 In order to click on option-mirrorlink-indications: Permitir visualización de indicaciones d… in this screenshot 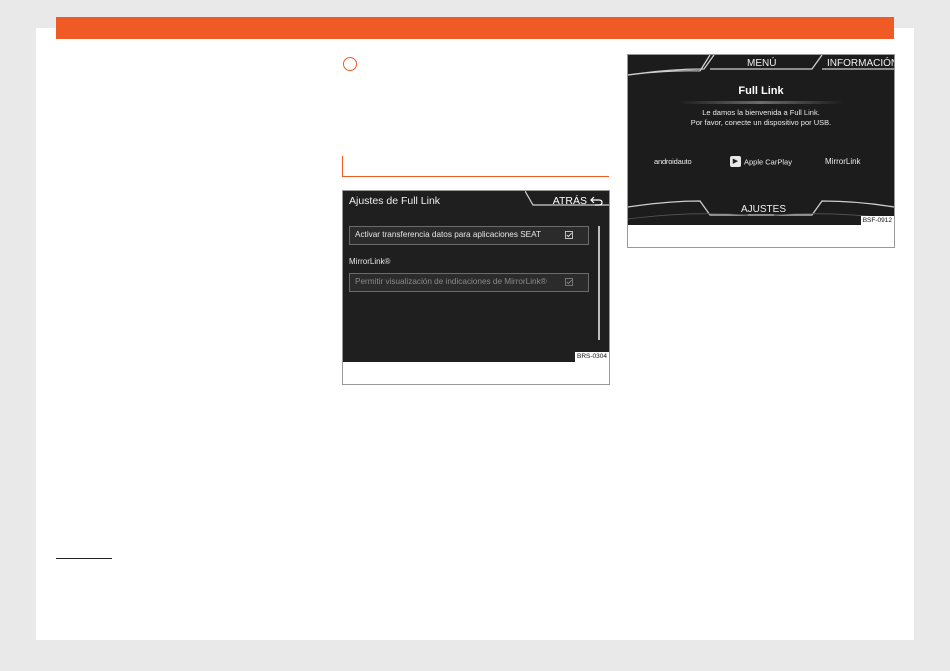, I will do `click(469, 282)`.